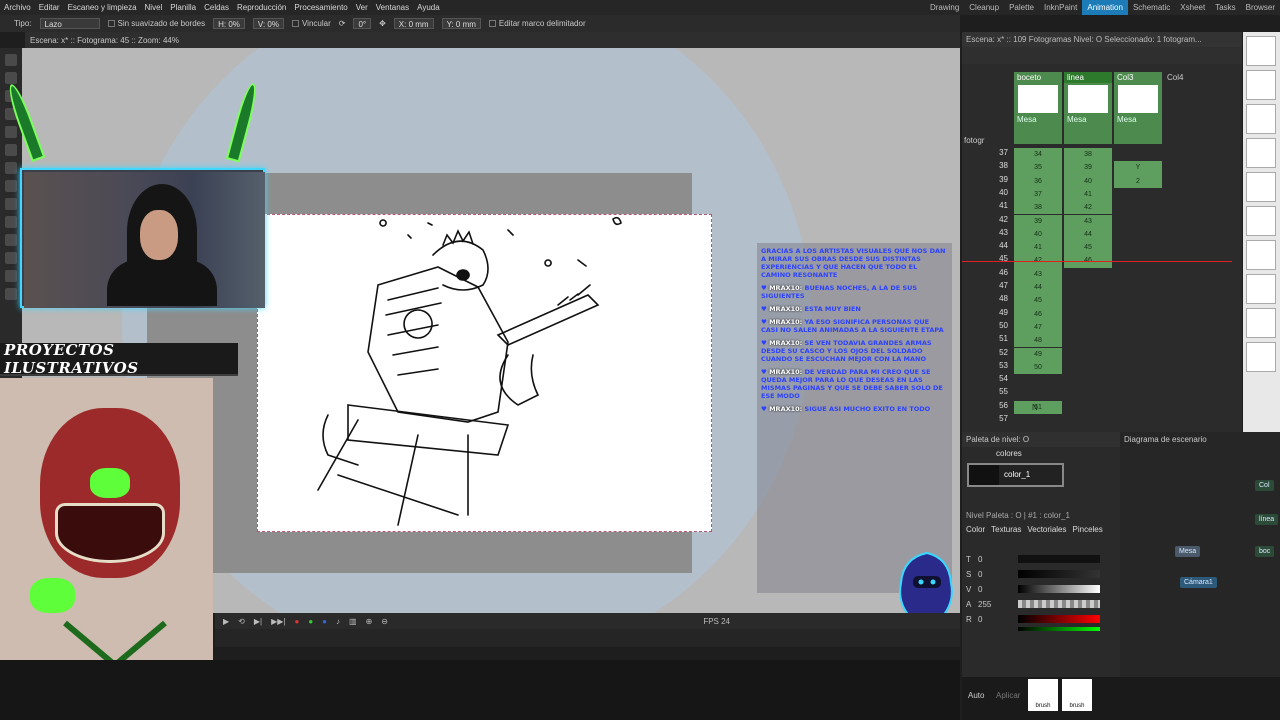 The height and width of the screenshot is (720, 1280). I want to click on frame-number: 47, so click(1000, 285).